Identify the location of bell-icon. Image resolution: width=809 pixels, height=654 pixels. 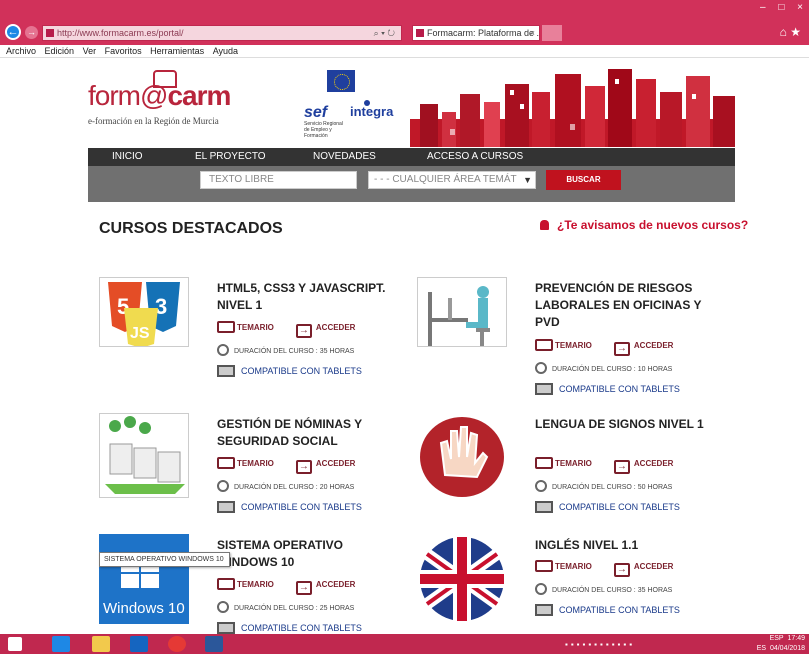
(544, 225).